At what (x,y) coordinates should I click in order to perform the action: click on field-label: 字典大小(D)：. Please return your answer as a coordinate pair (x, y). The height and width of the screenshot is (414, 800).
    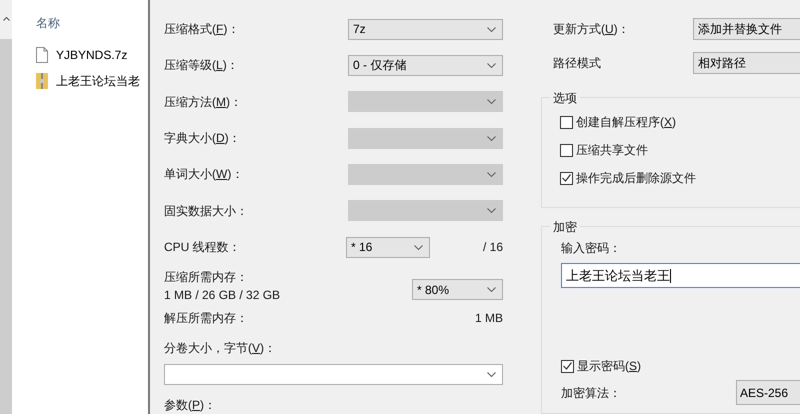
    Looking at the image, I should click on (202, 139).